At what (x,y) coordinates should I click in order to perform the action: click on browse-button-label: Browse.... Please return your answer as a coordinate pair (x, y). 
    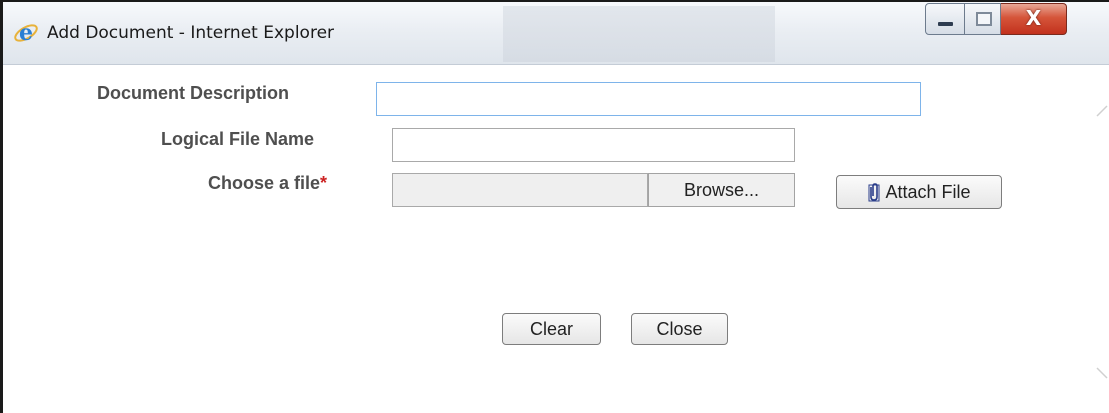
    Looking at the image, I should click on (721, 189).